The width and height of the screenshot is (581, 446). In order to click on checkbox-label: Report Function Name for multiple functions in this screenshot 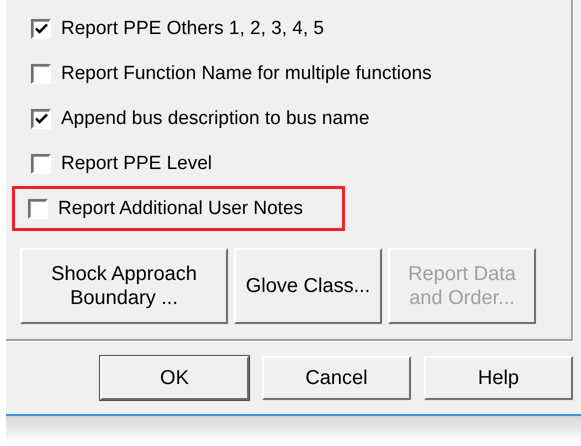, I will do `click(246, 73)`.